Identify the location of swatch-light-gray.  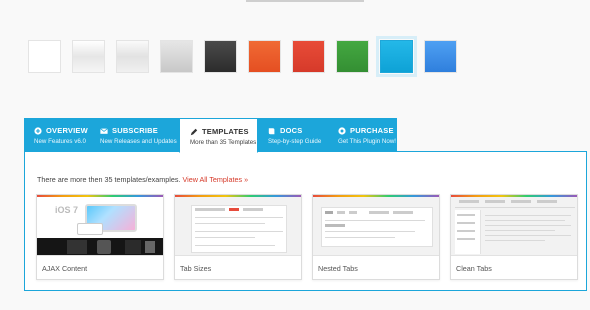
(88, 56).